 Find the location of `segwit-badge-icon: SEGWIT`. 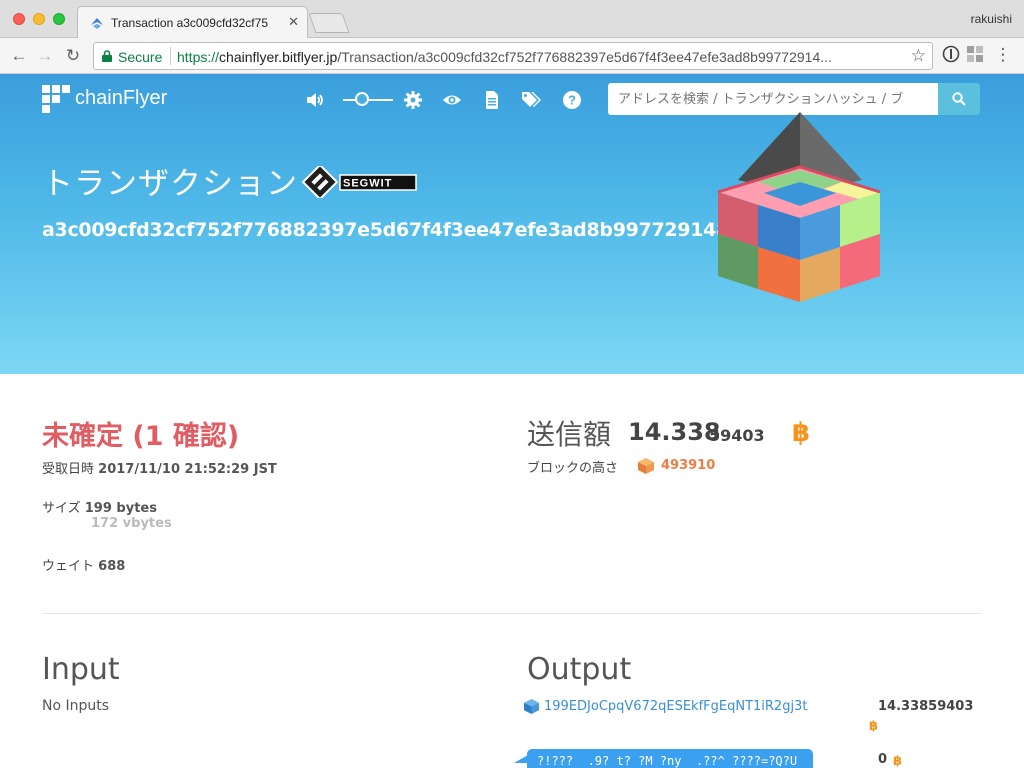

segwit-badge-icon: SEGWIT is located at coordinates (359, 182).